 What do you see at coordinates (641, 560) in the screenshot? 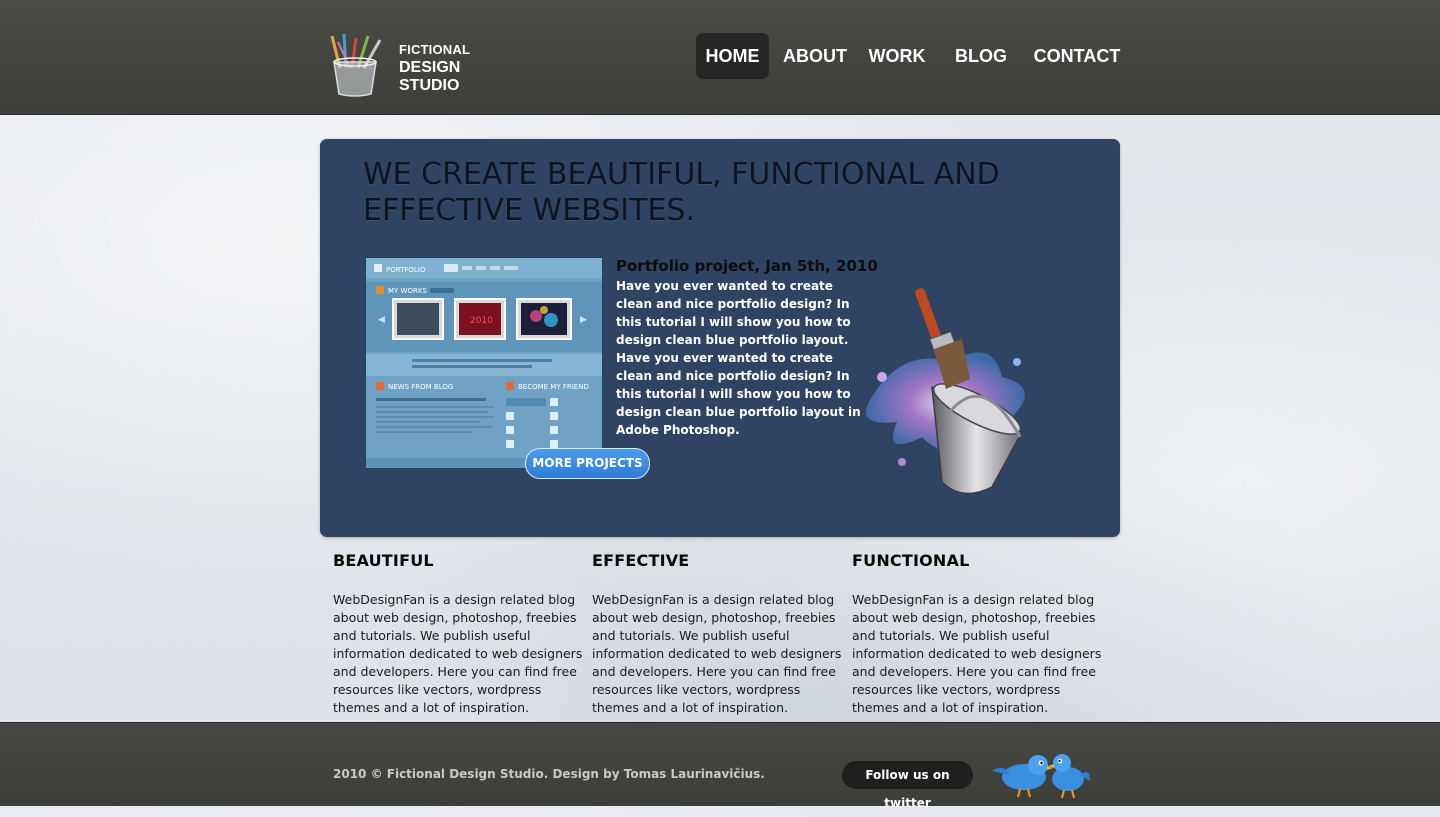
I see `feature-title: EFFECTIVE` at bounding box center [641, 560].